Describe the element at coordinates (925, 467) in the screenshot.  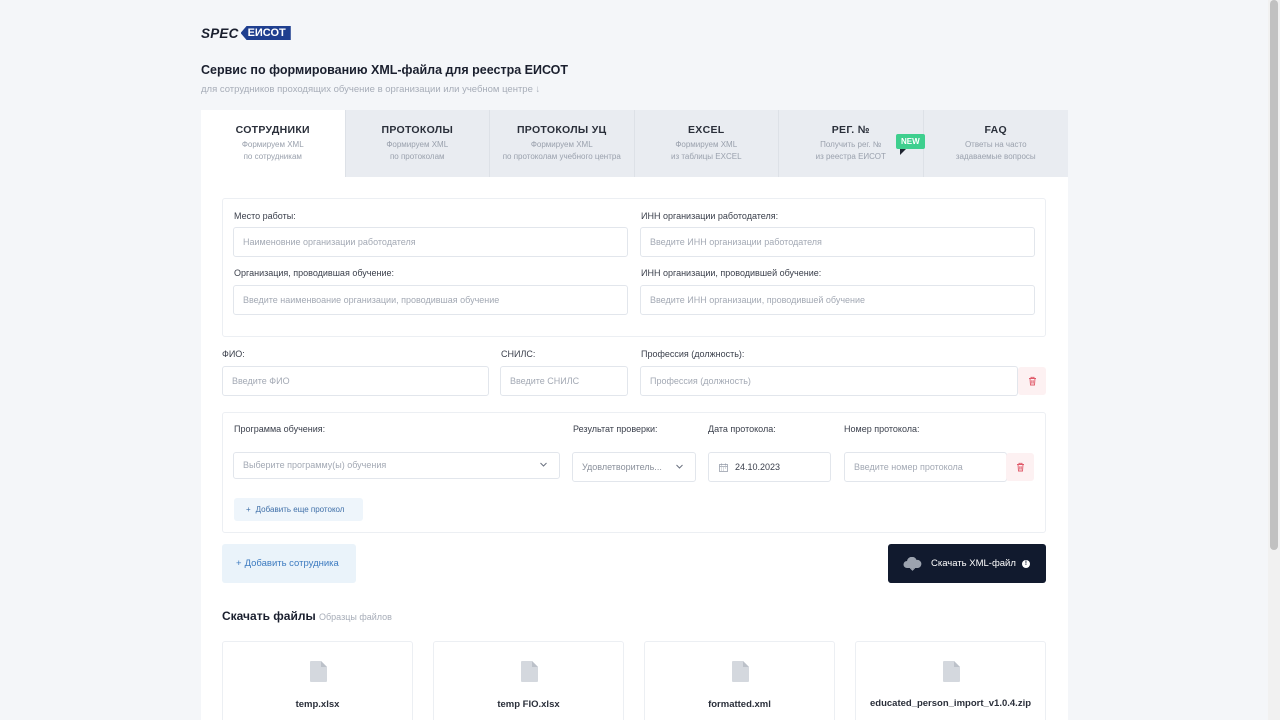
I see `protocol-number-input: Введите номер протокола` at that location.